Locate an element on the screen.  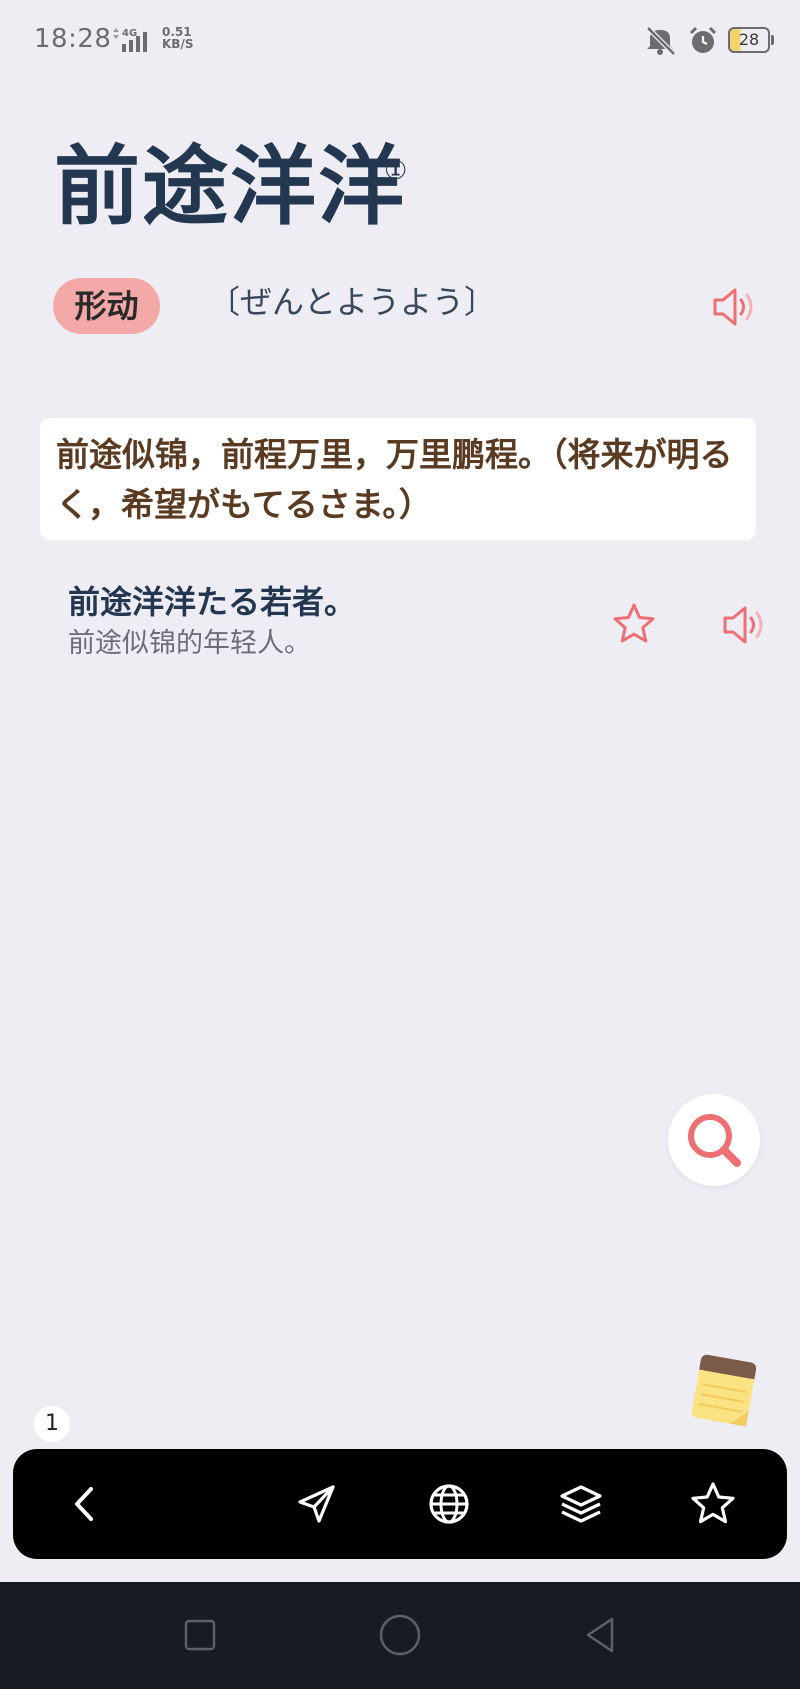
example-sentence: 前途洋洋たる若者。 前途似锦的年轻人。 is located at coordinates (328, 622).